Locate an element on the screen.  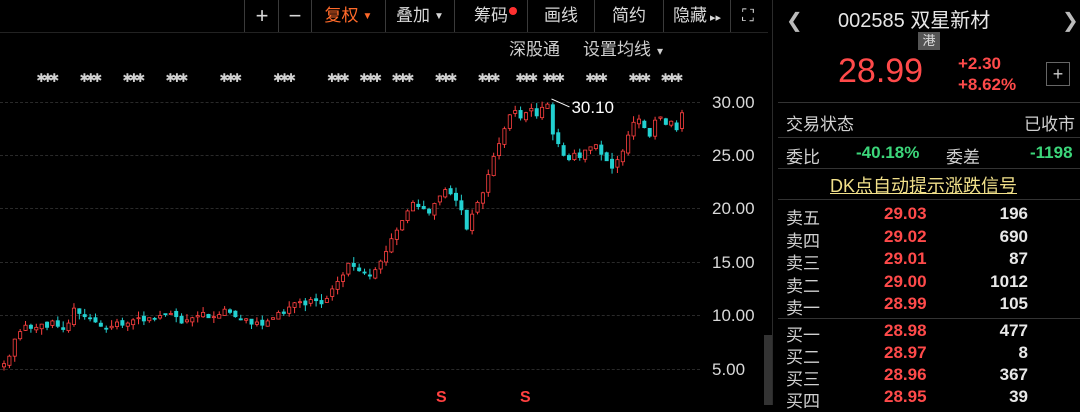
level-price: 28.99 is located at coordinates (905, 303).